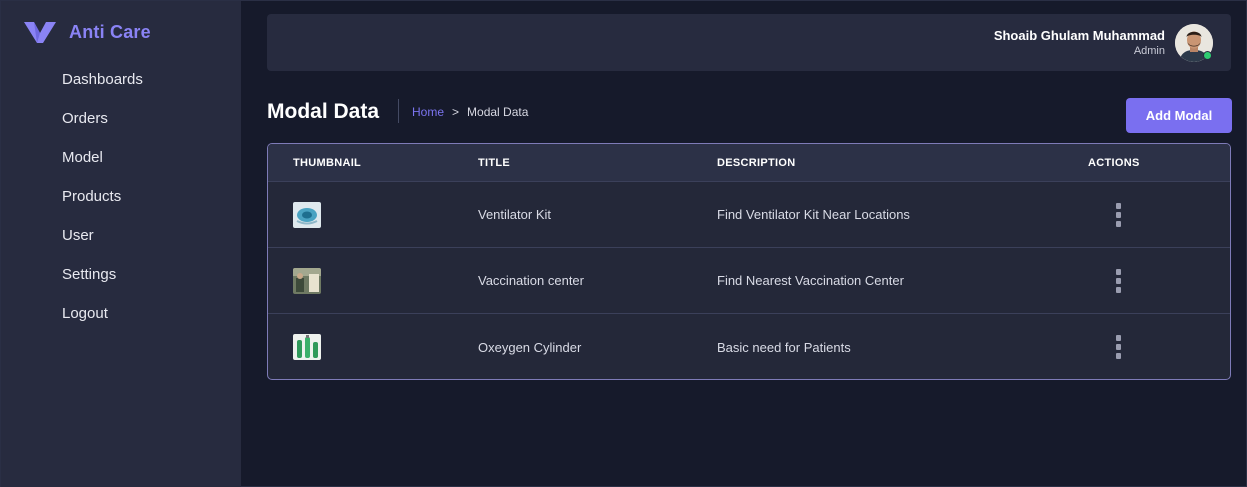 The width and height of the screenshot is (1247, 487). I want to click on ventilator-kit-thumbnail-icon, so click(307, 214).